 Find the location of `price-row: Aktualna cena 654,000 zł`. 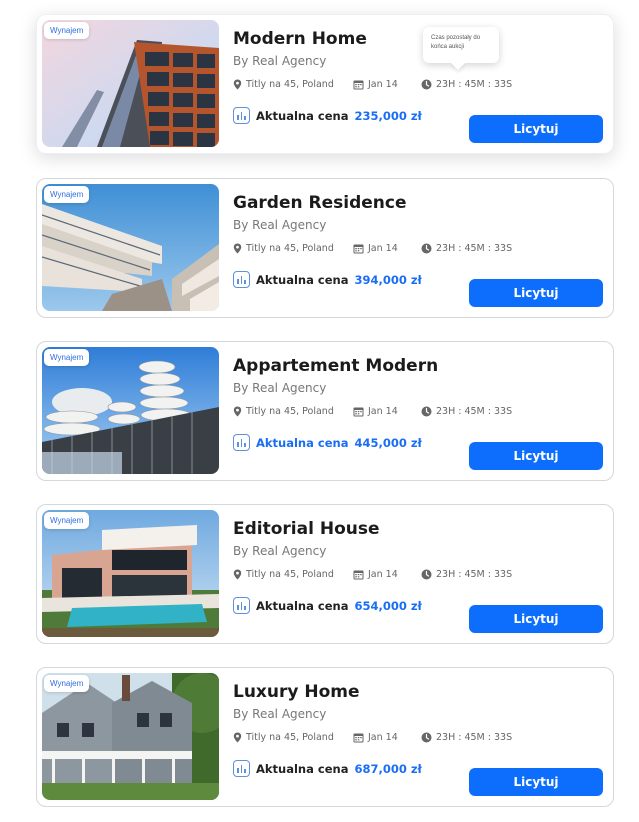

price-row: Aktualna cena 654,000 zł is located at coordinates (327, 605).